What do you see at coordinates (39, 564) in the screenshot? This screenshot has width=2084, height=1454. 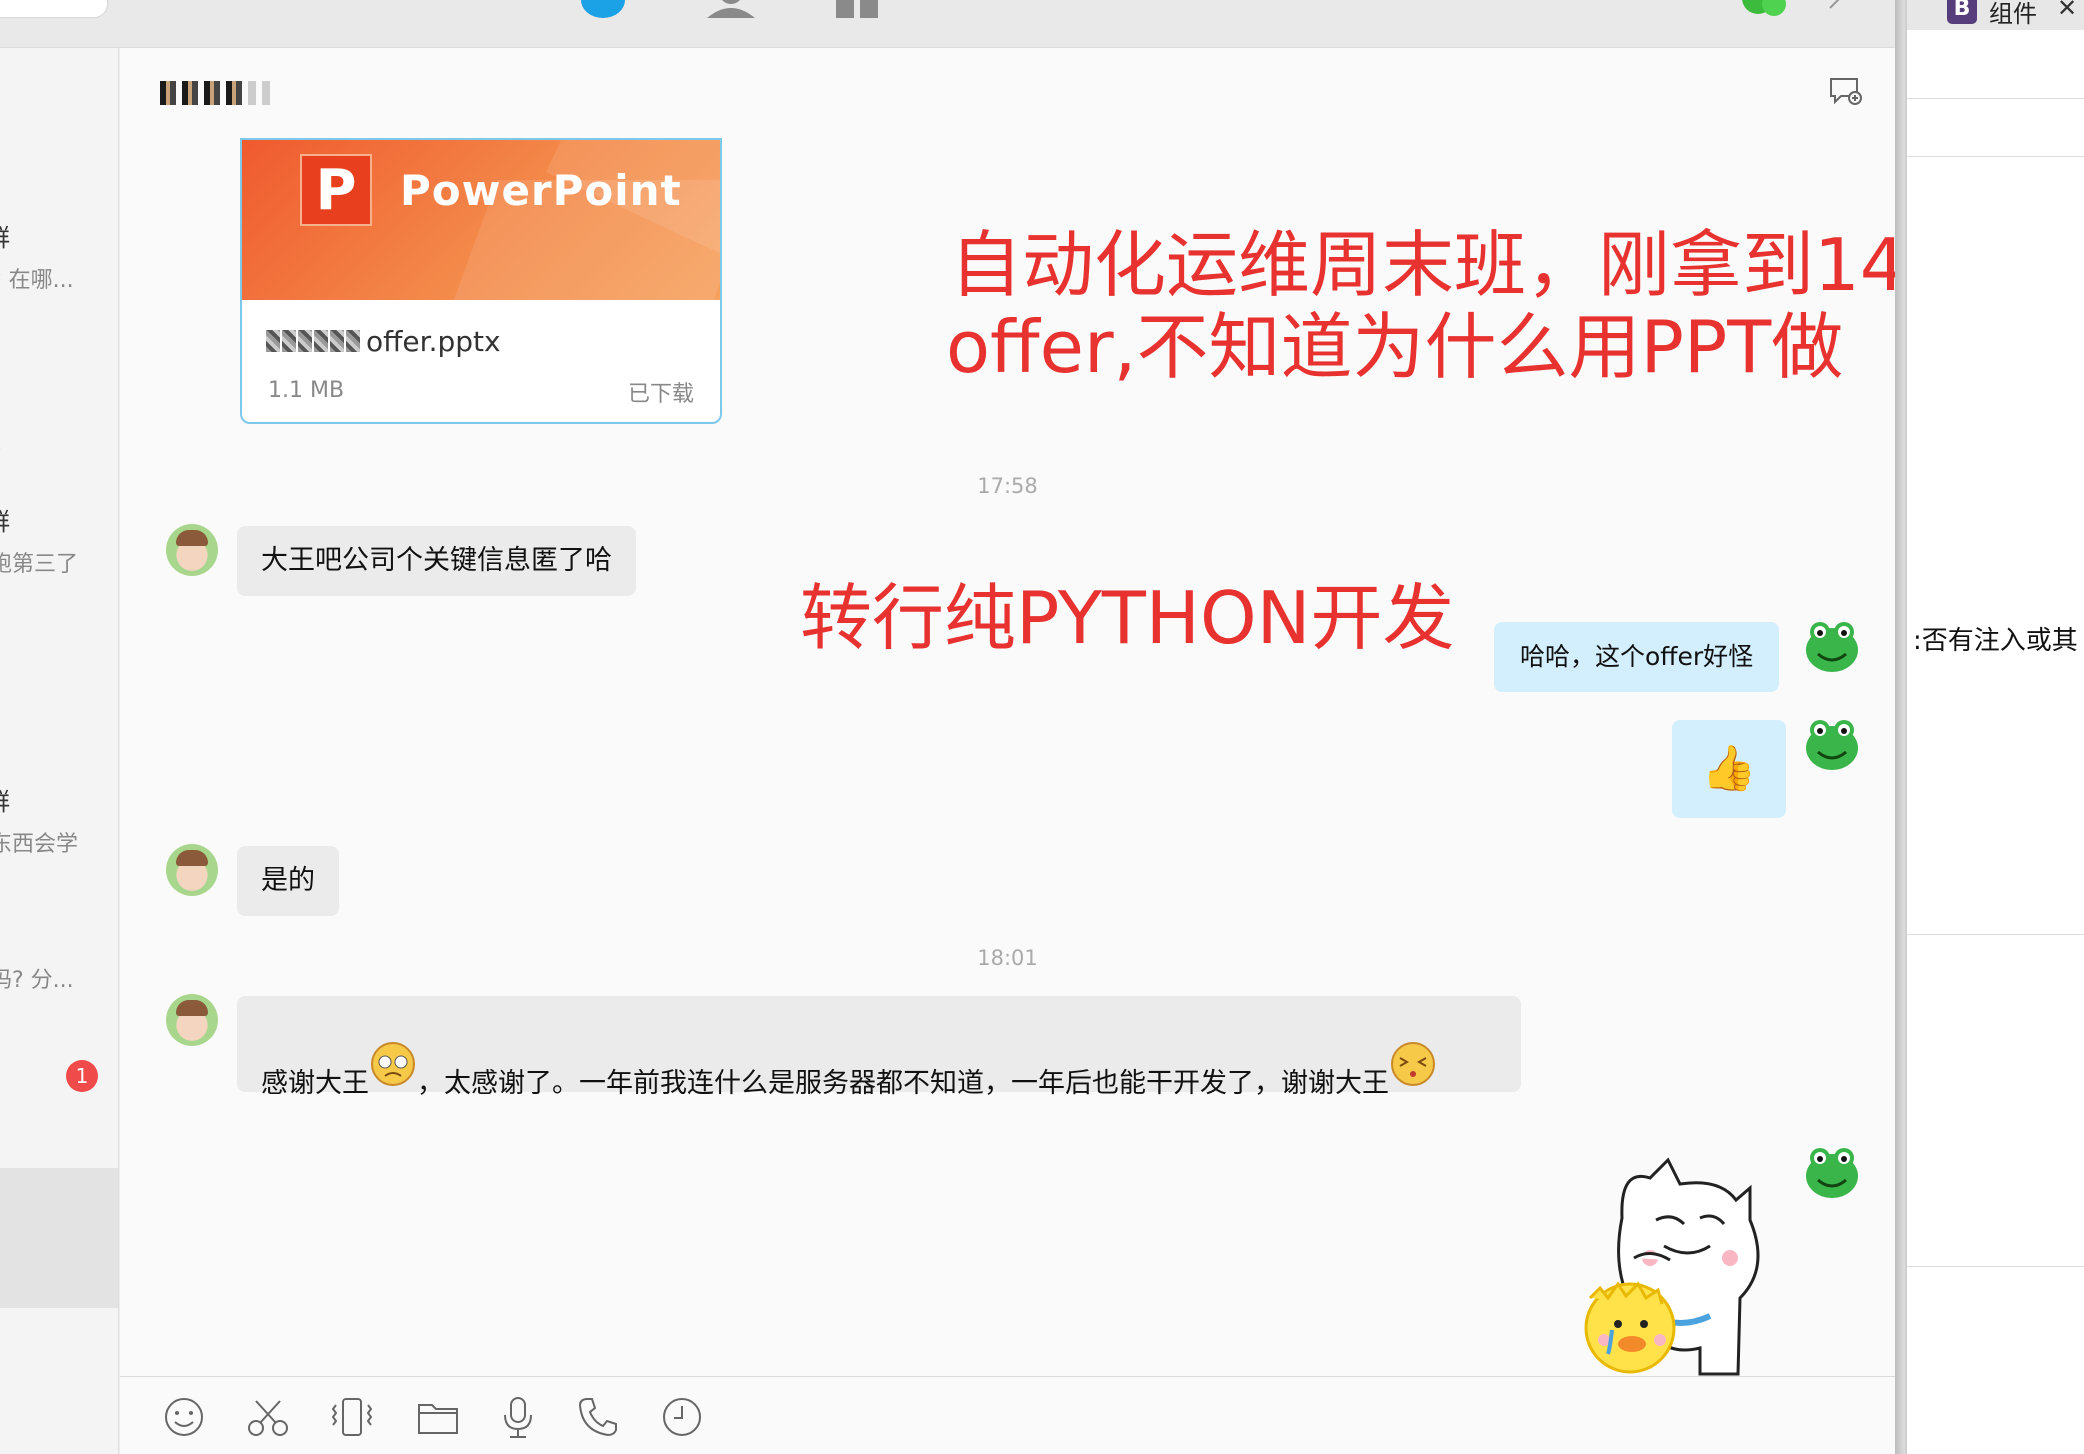 I see `conversation-snippet: 跑第三了` at bounding box center [39, 564].